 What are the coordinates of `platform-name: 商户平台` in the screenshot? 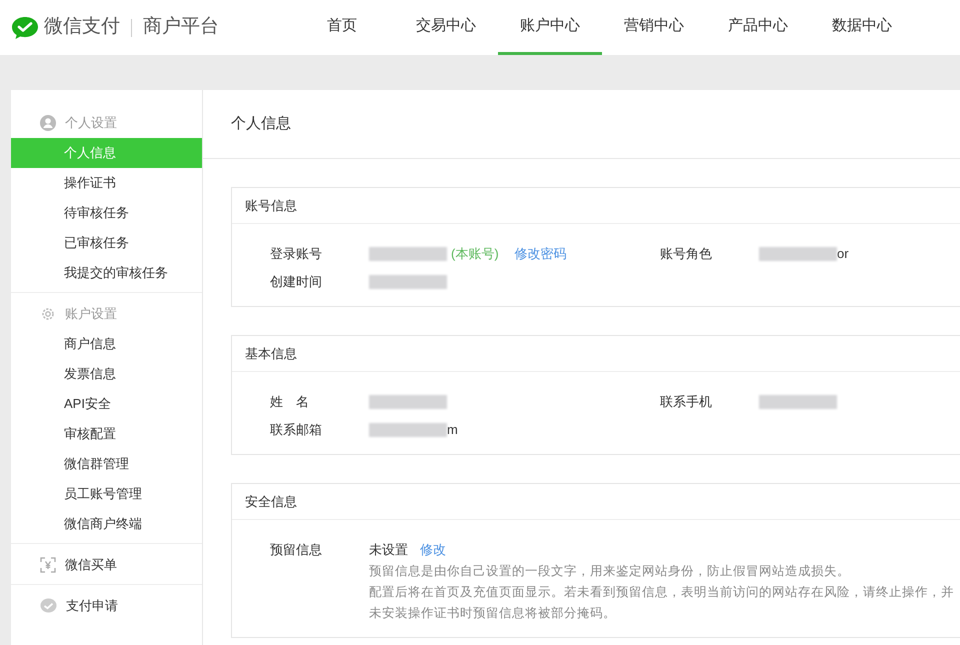 It's located at (181, 27).